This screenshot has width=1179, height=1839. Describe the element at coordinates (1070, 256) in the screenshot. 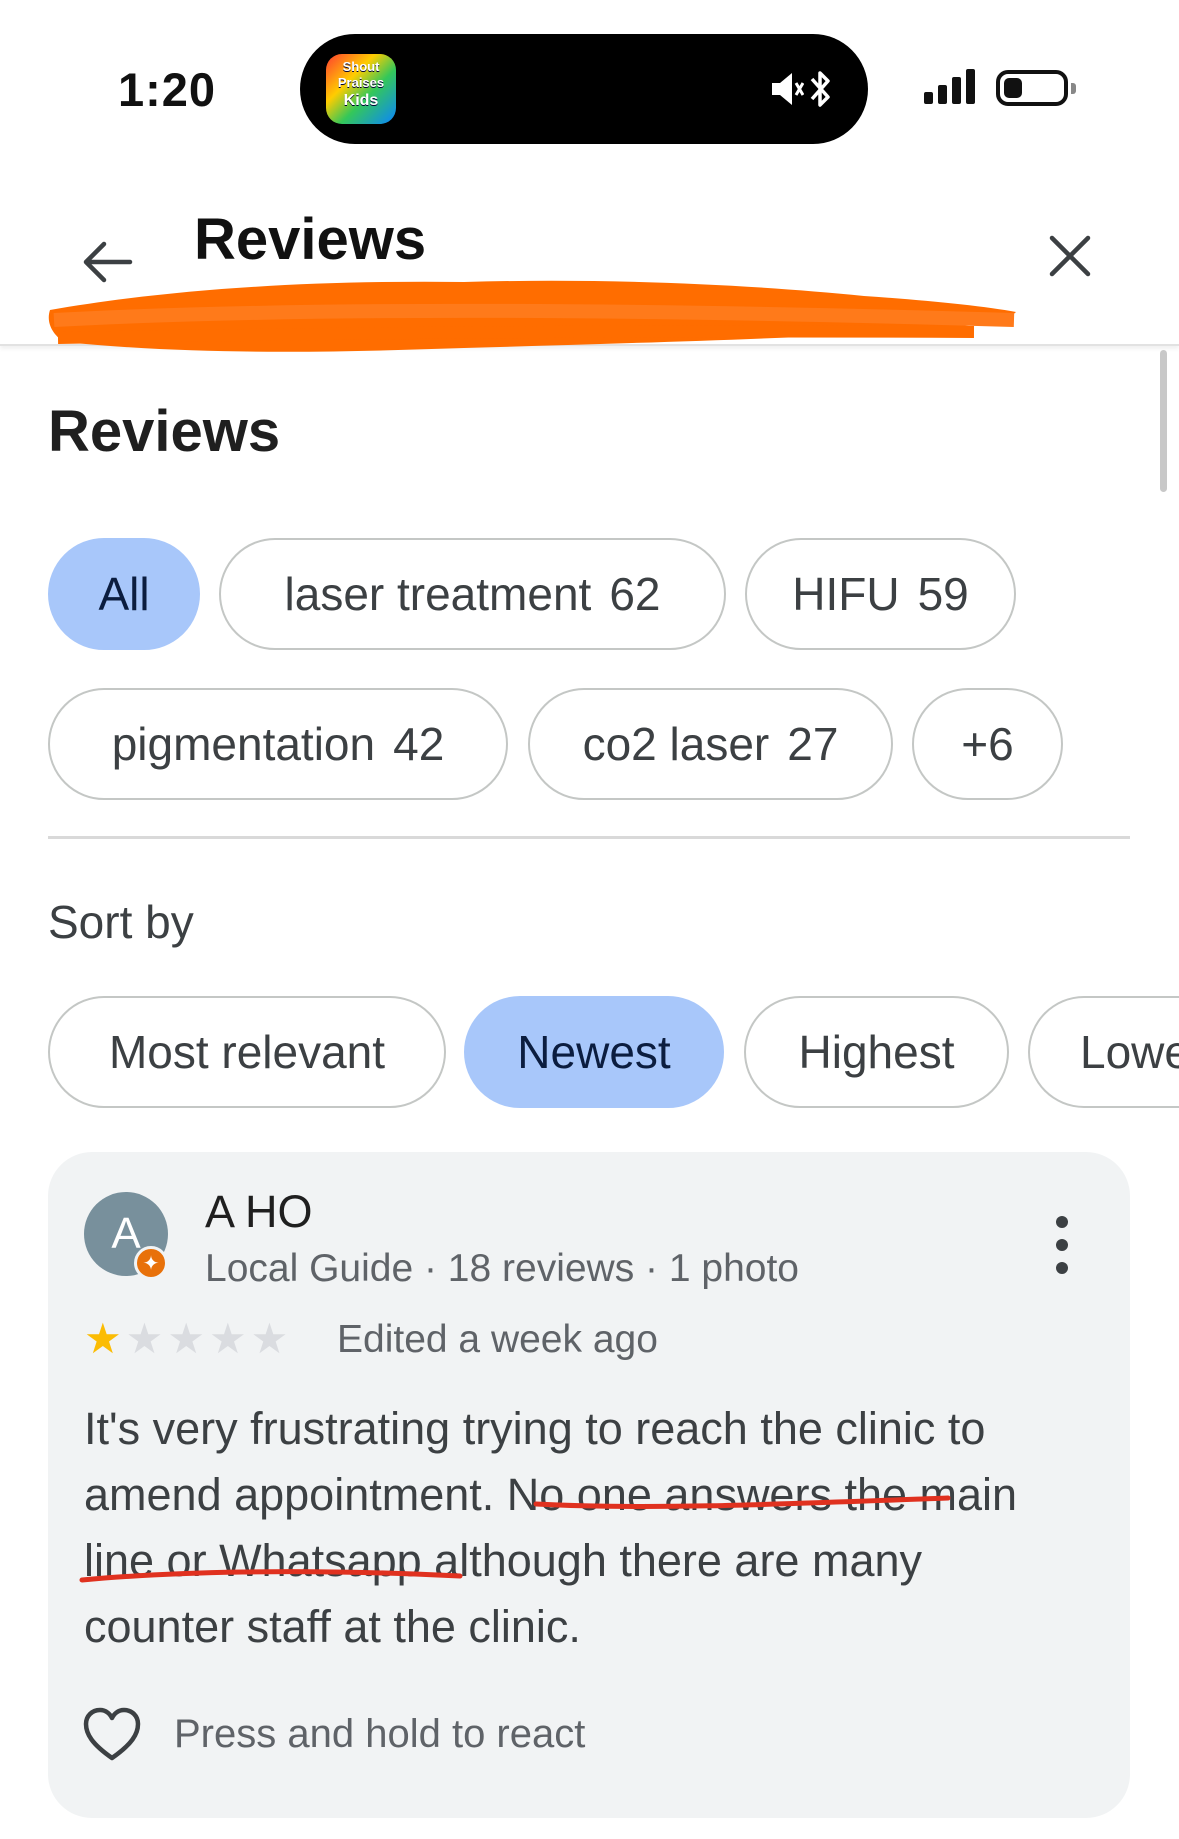

I see `close-icon` at that location.